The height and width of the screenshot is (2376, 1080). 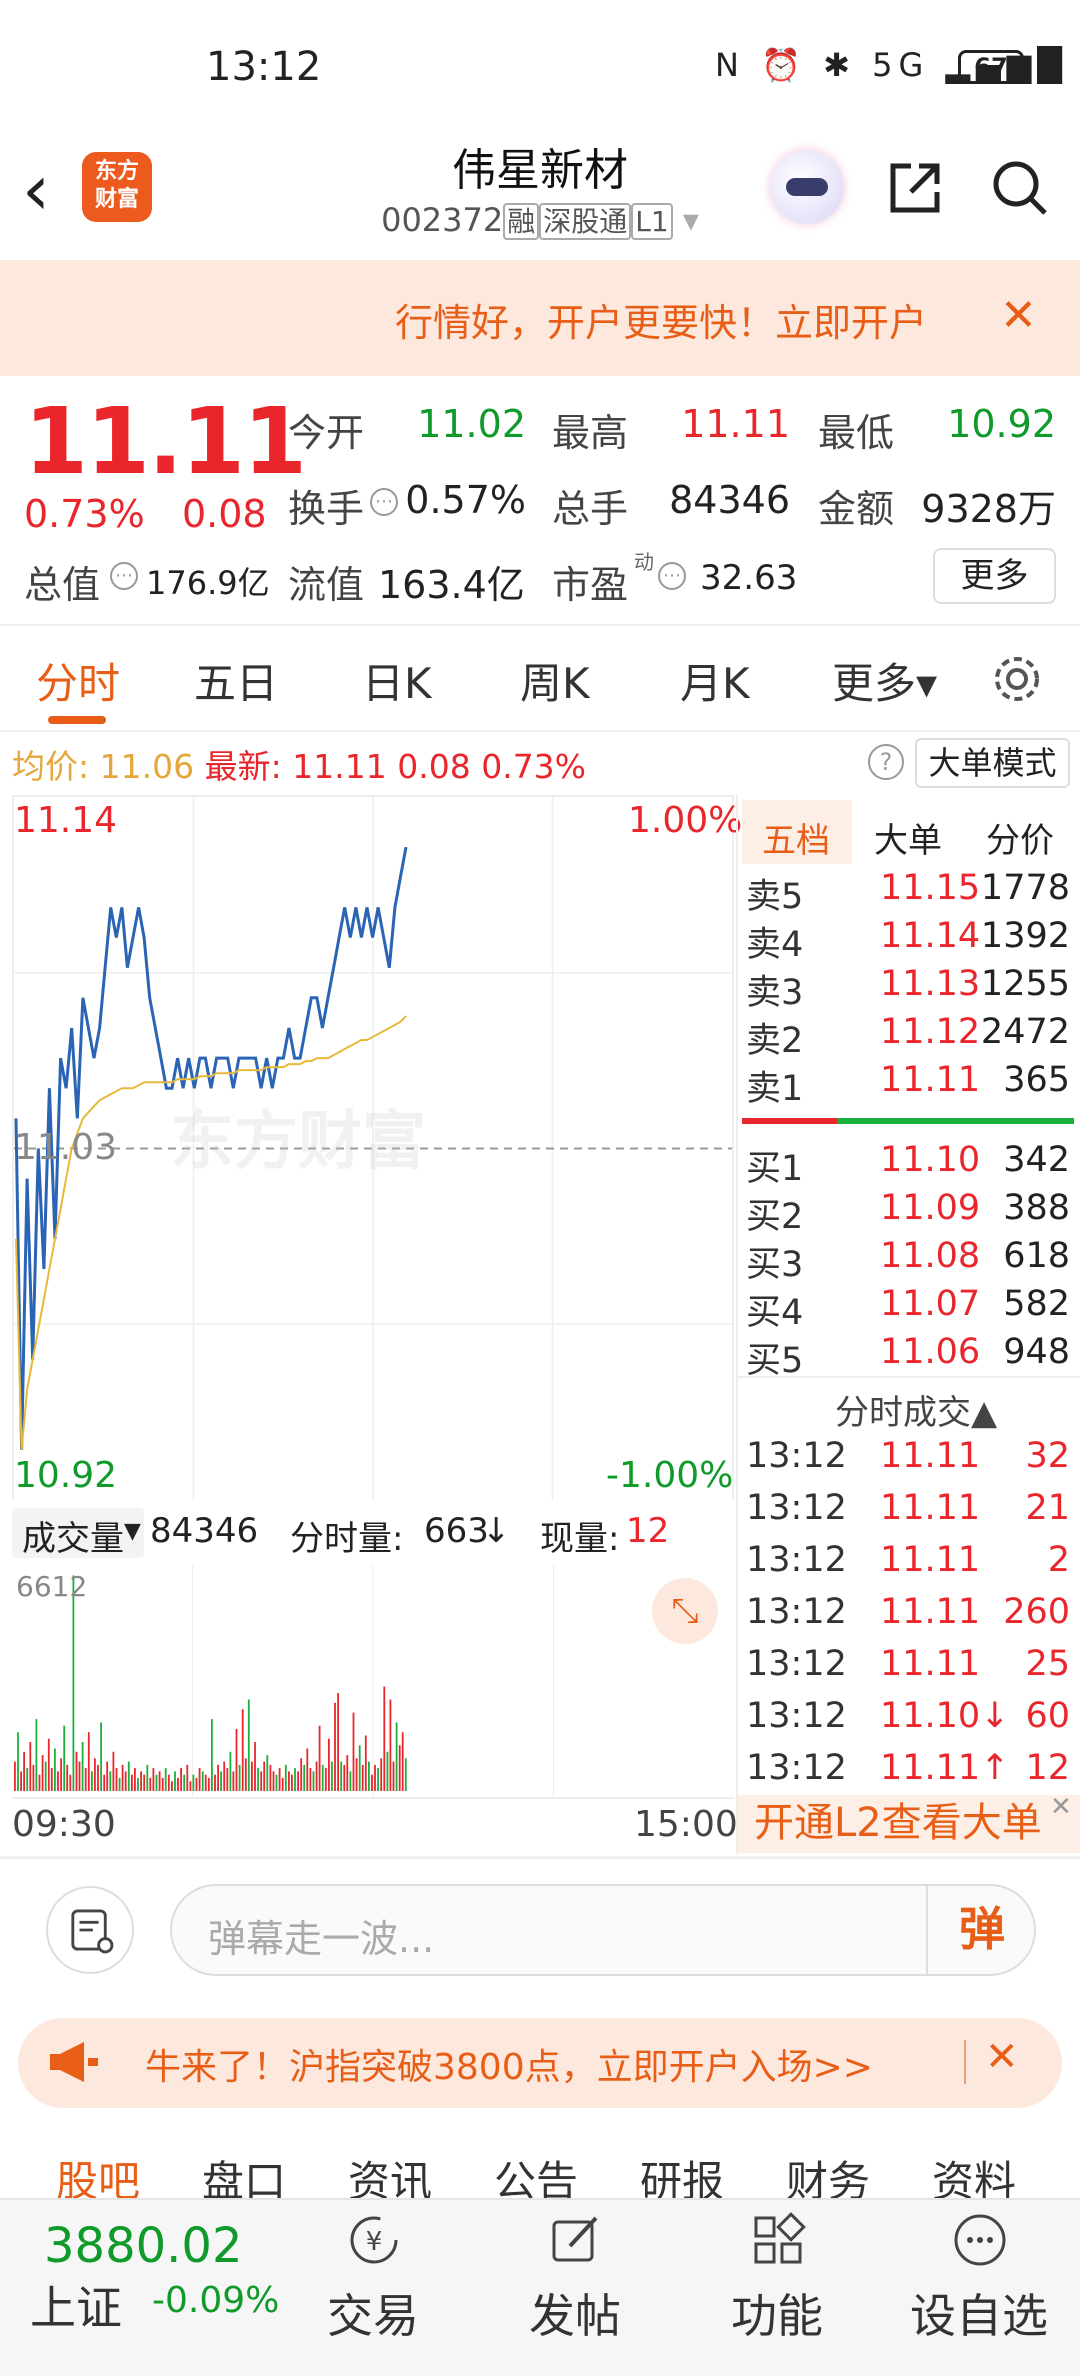 I want to click on buy-level-5-price: 11.06, so click(x=930, y=1352).